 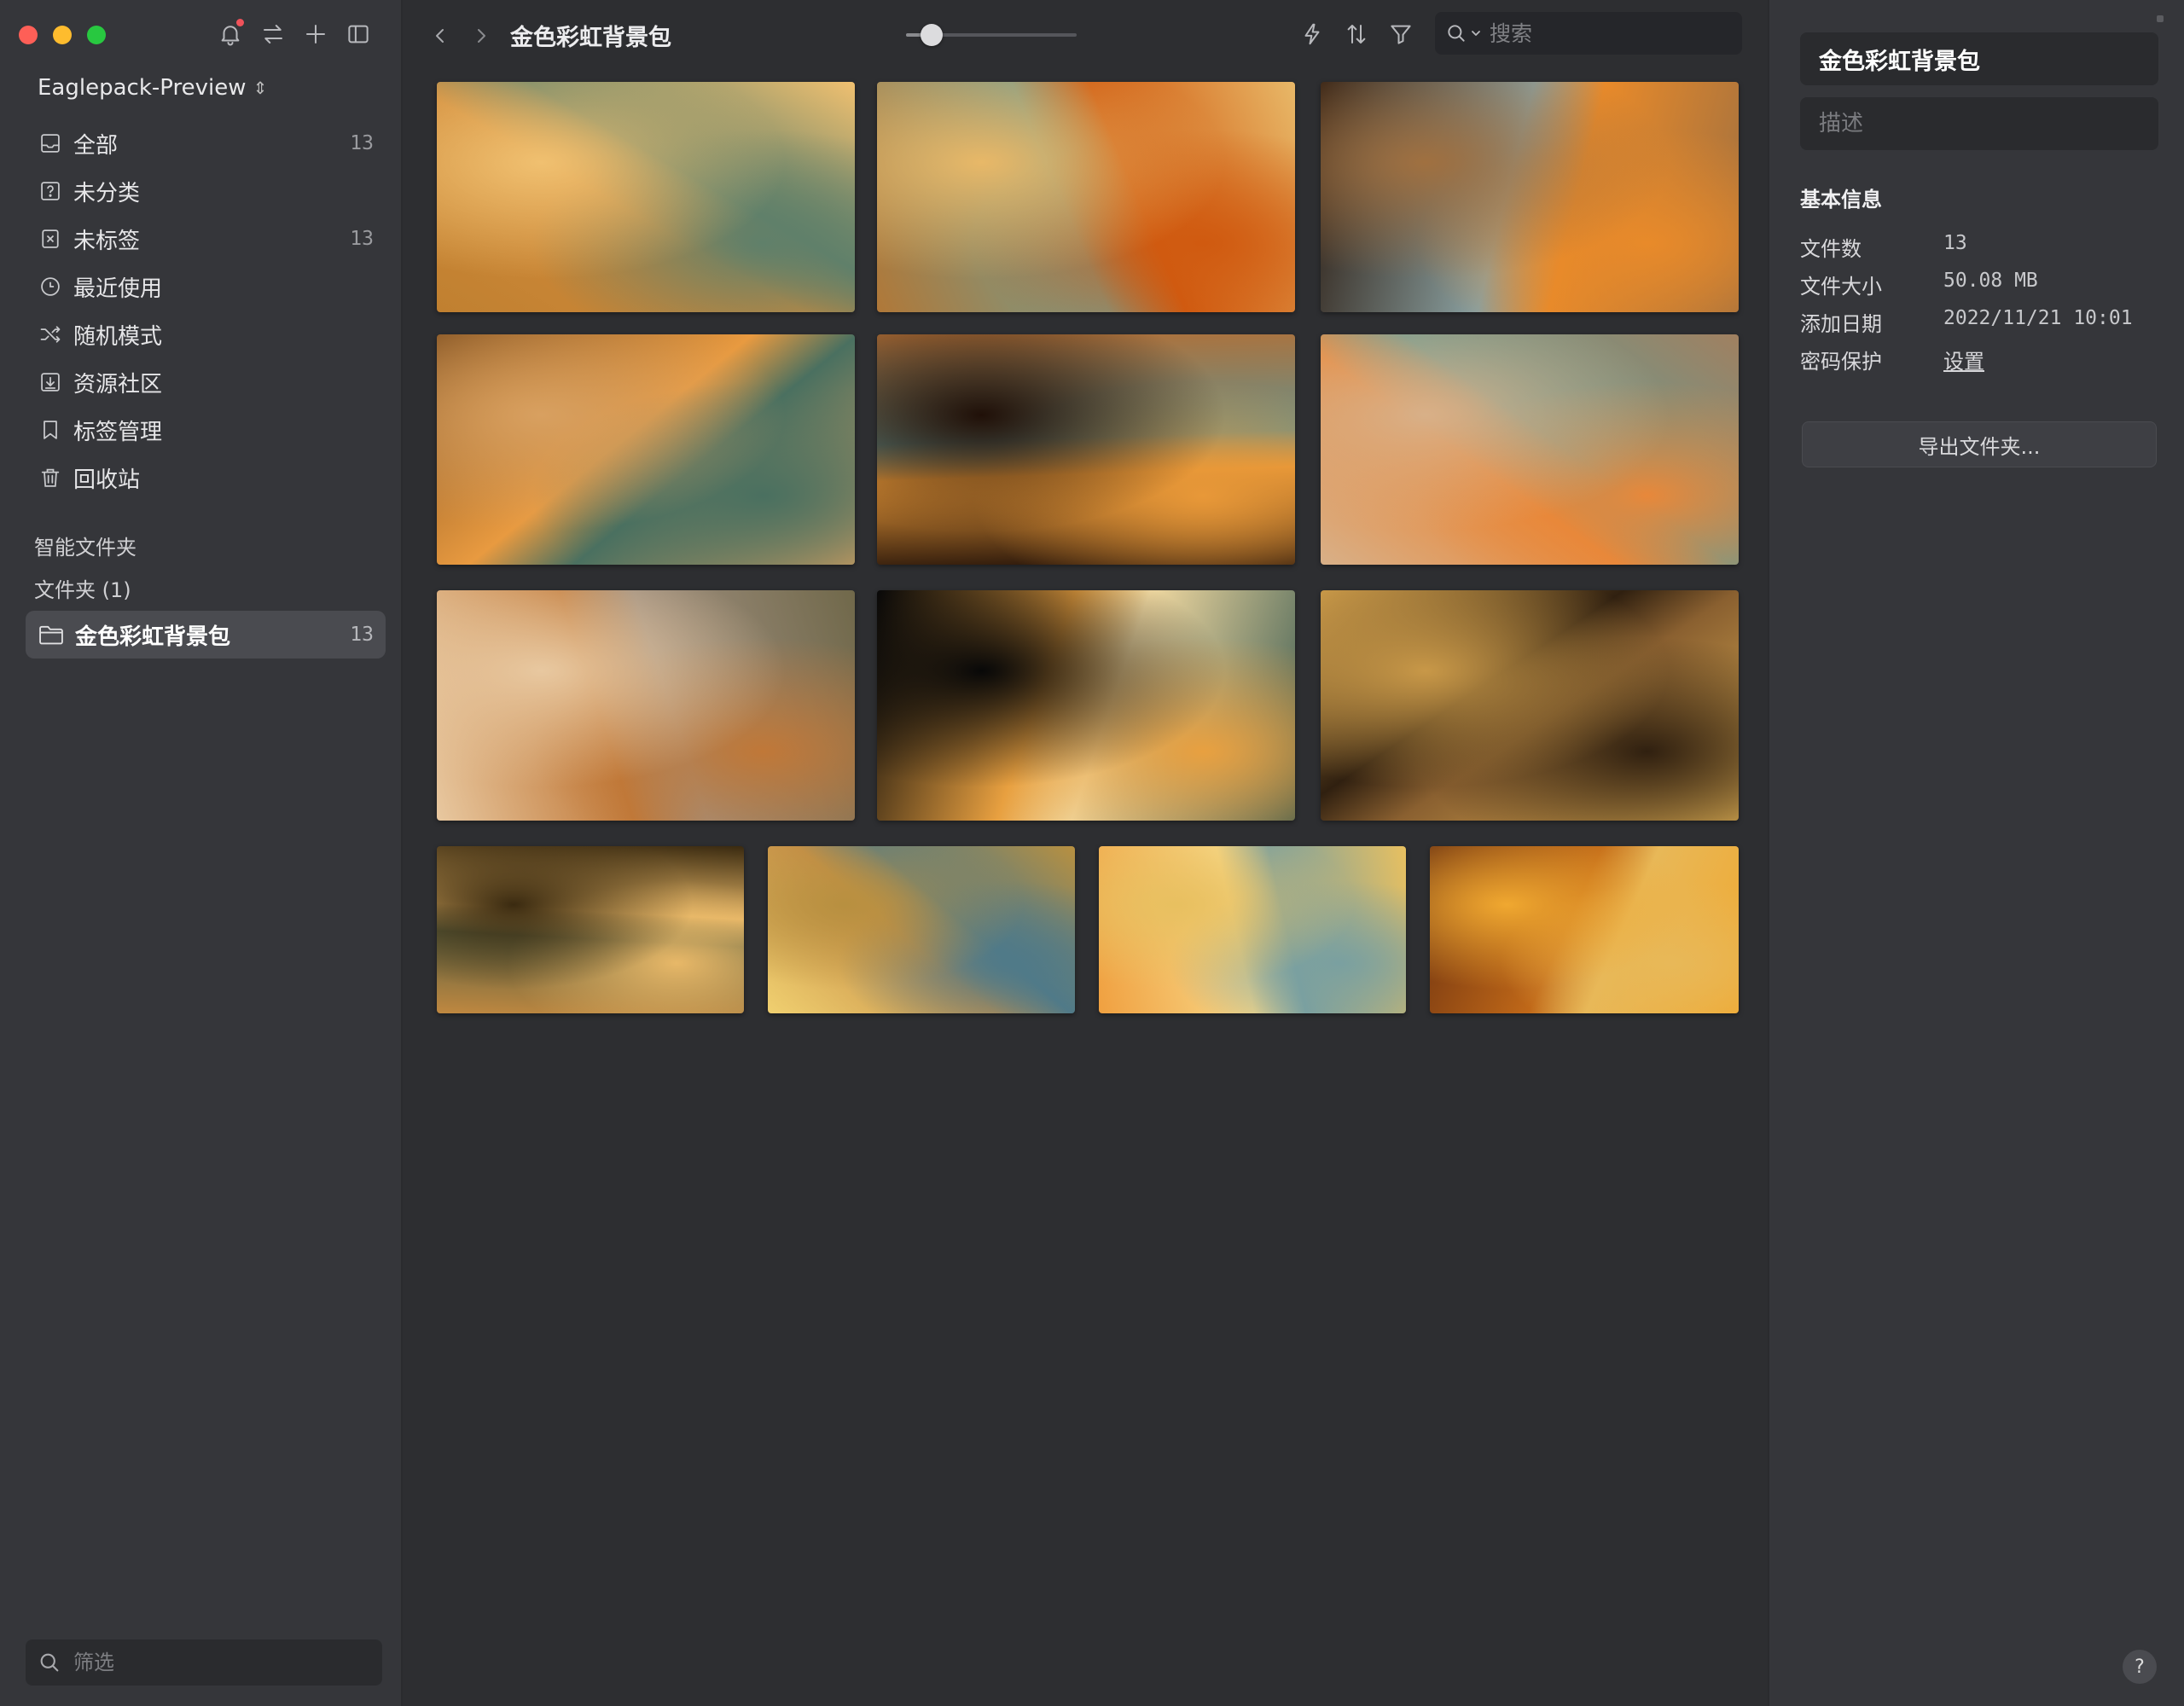 I want to click on sidebar-toolbar, so click(x=294, y=34).